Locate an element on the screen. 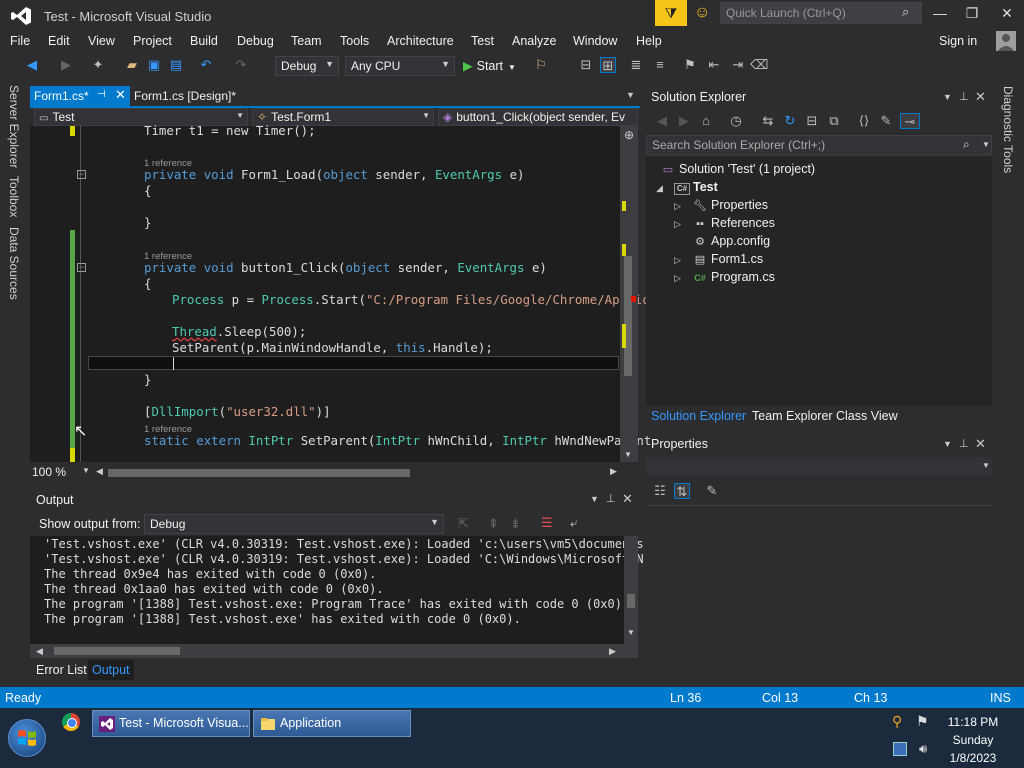 This screenshot has height=768, width=1024. view-code-icon: ⟨⟩ is located at coordinates (864, 121).